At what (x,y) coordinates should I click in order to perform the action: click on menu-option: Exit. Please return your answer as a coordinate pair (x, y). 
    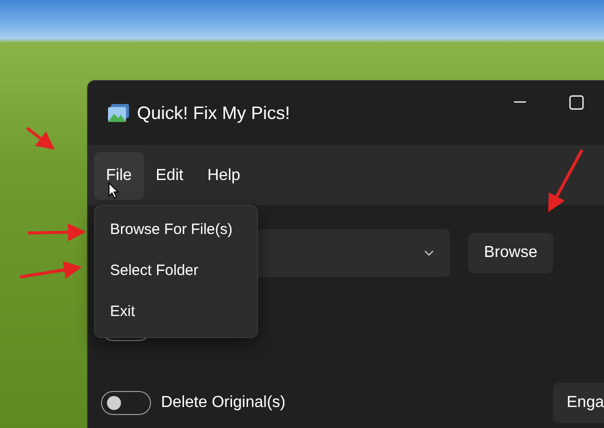
    Looking at the image, I should click on (115, 312).